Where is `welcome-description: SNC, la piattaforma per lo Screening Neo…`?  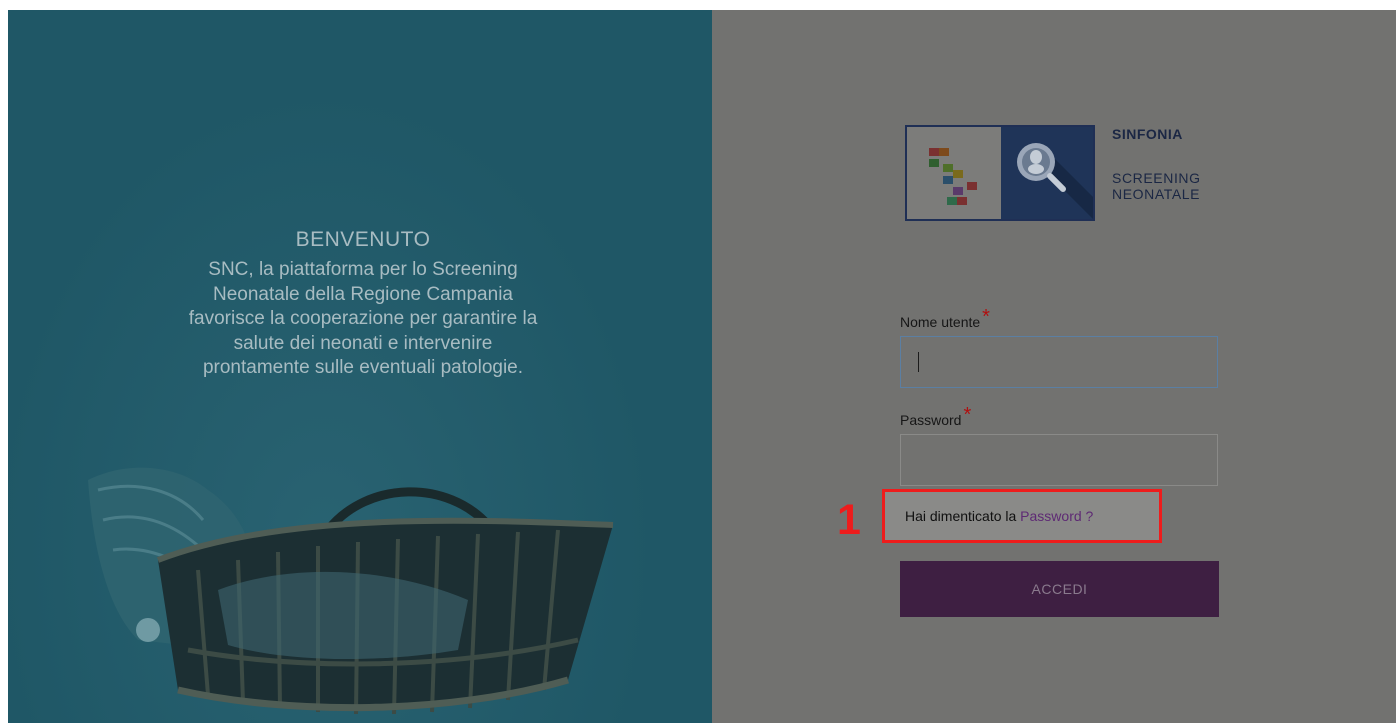 welcome-description: SNC, la piattaforma per lo Screening Neo… is located at coordinates (363, 319).